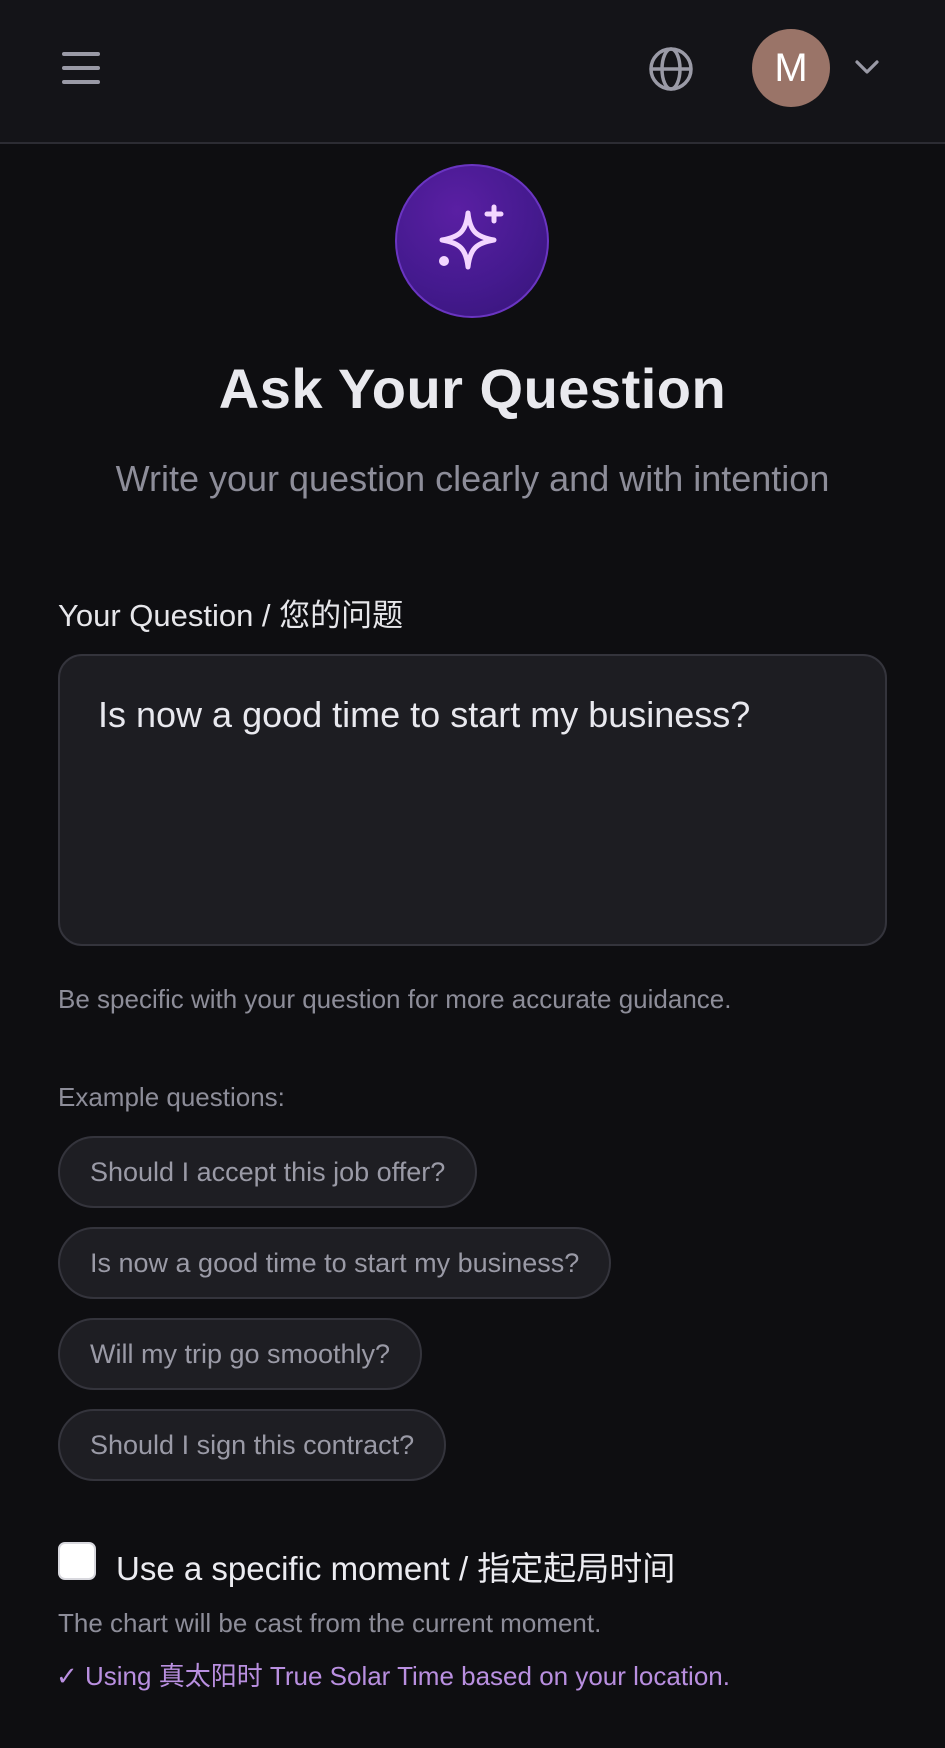 The height and width of the screenshot is (1748, 945). I want to click on avatar: M, so click(791, 68).